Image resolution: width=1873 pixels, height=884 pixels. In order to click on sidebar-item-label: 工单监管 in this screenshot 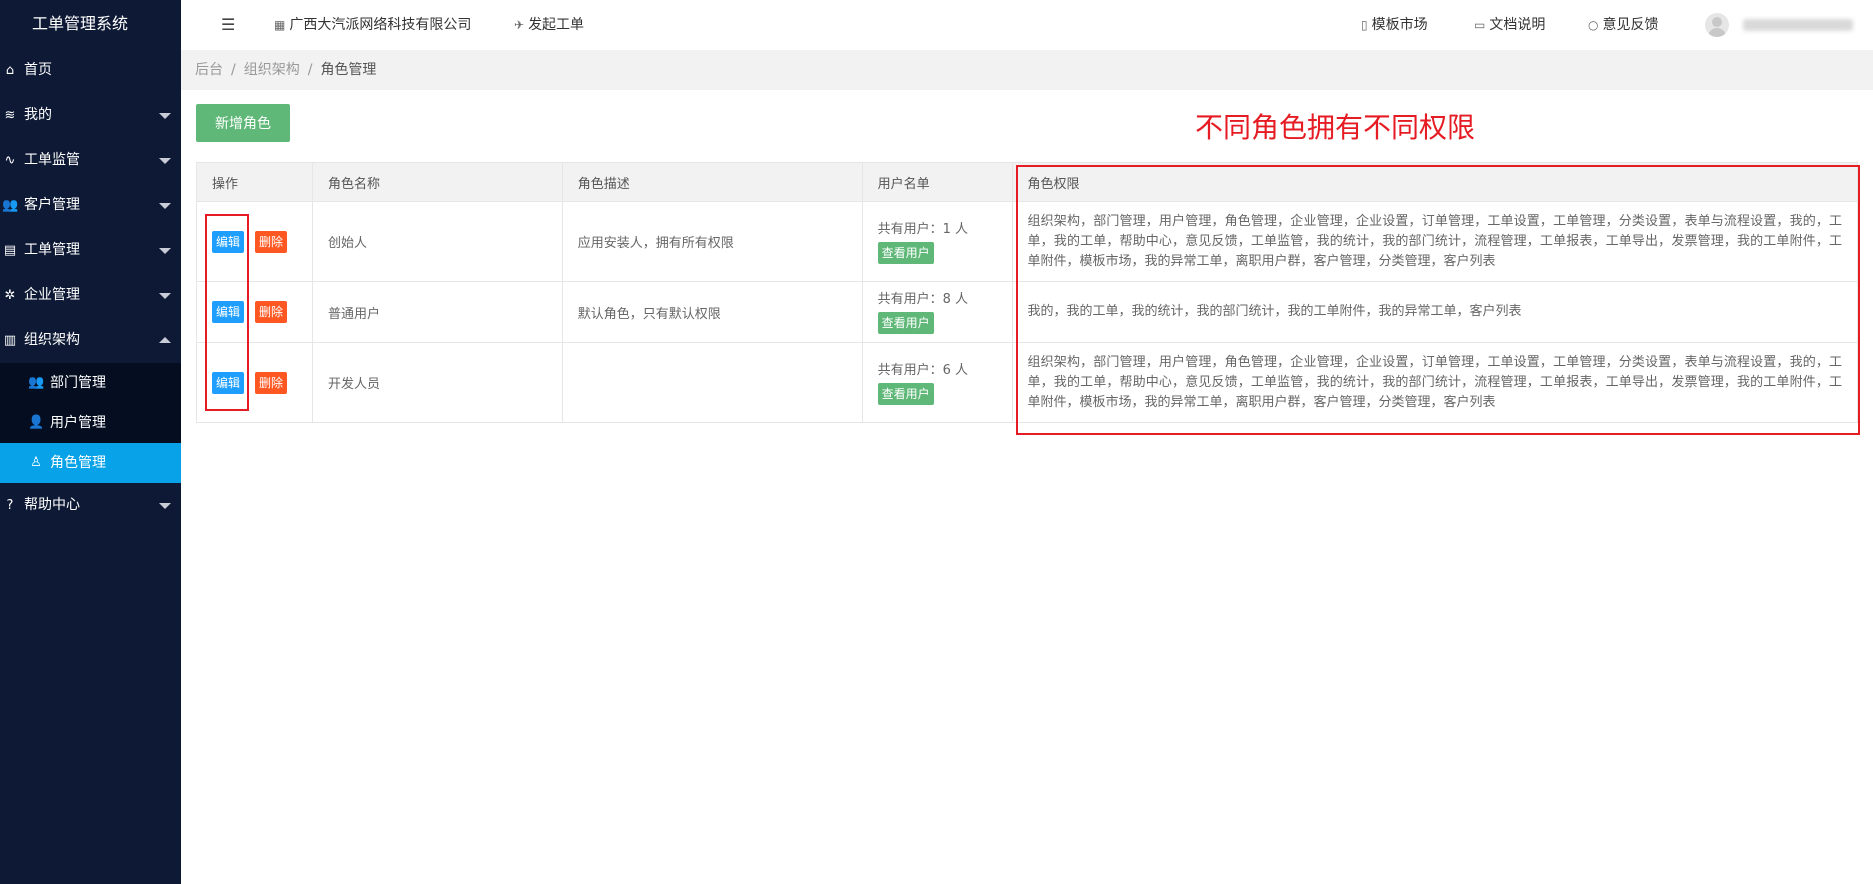, I will do `click(52, 160)`.